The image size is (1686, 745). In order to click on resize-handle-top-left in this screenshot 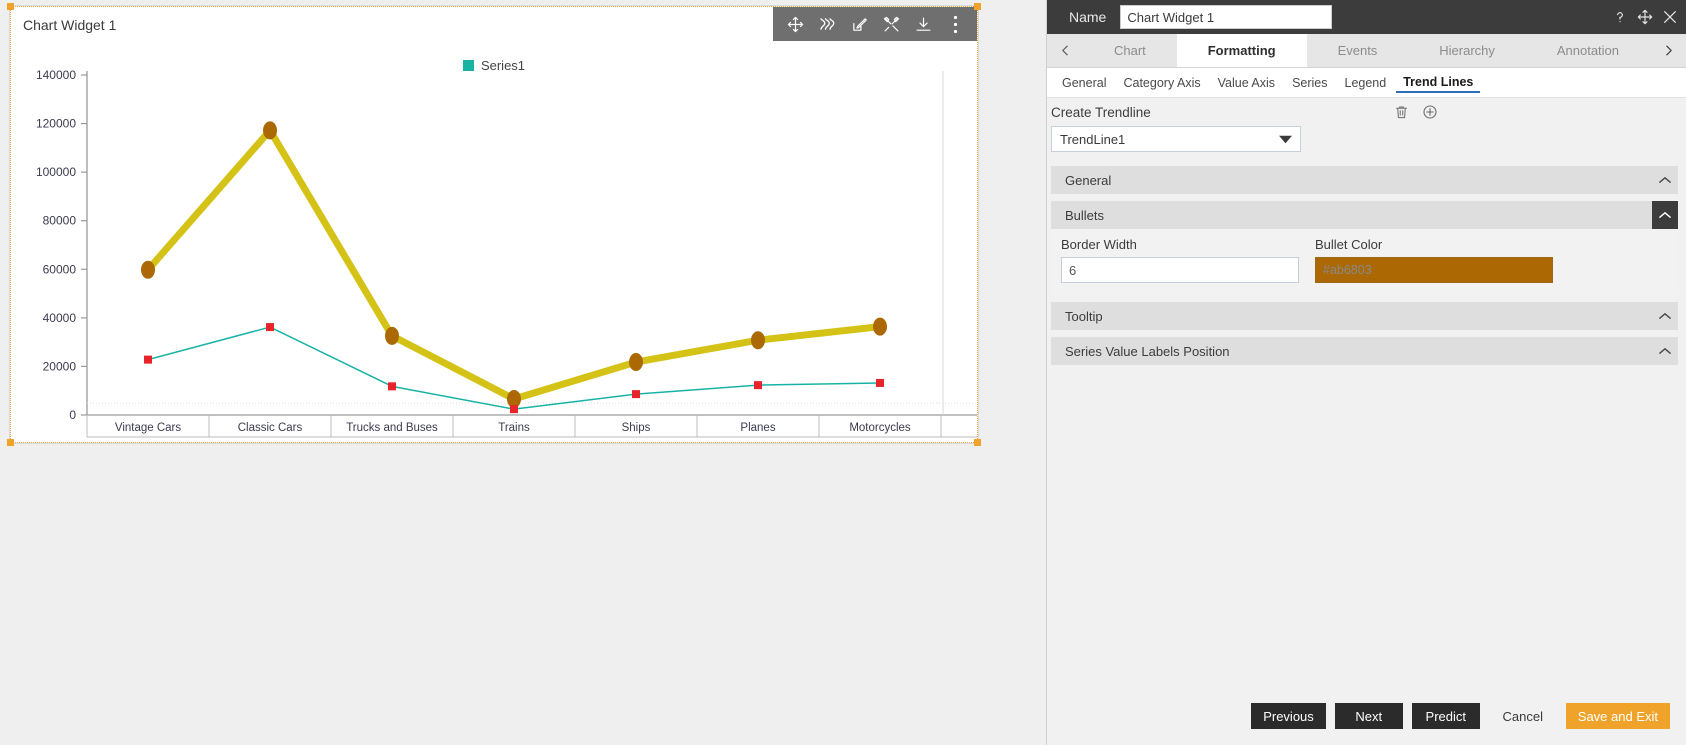, I will do `click(10, 6)`.